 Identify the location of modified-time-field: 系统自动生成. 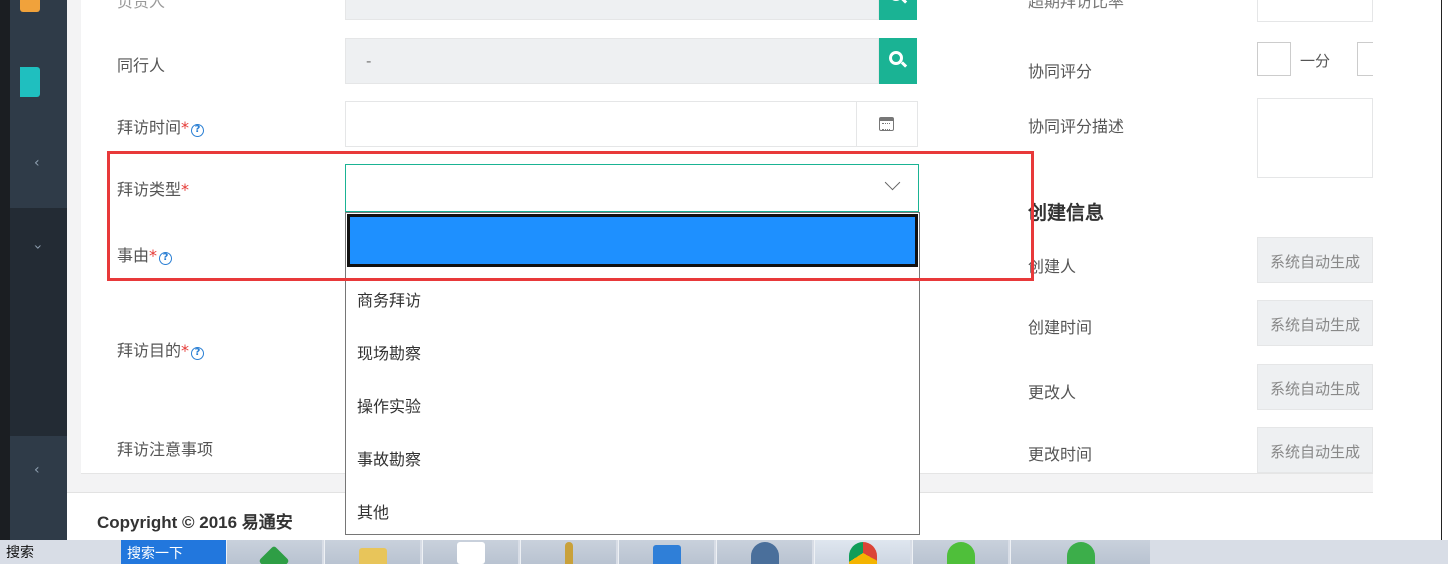
(1315, 450).